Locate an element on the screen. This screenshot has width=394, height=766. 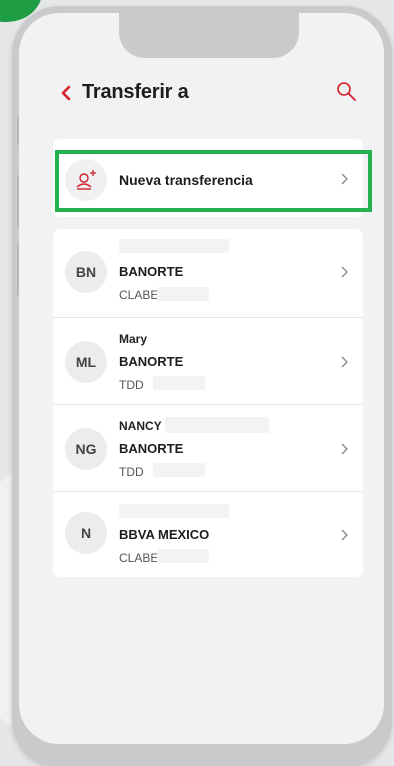
contact-name: Mary is located at coordinates (133, 339).